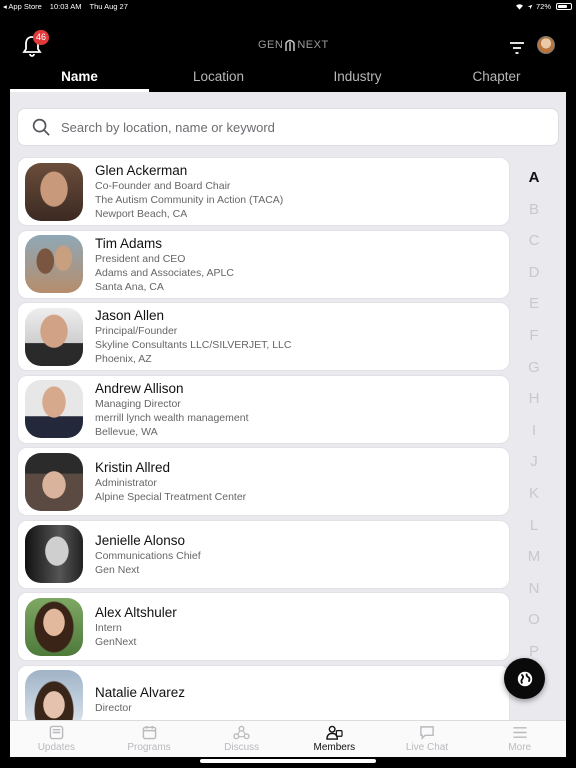  I want to click on nav-label: Members, so click(334, 747).